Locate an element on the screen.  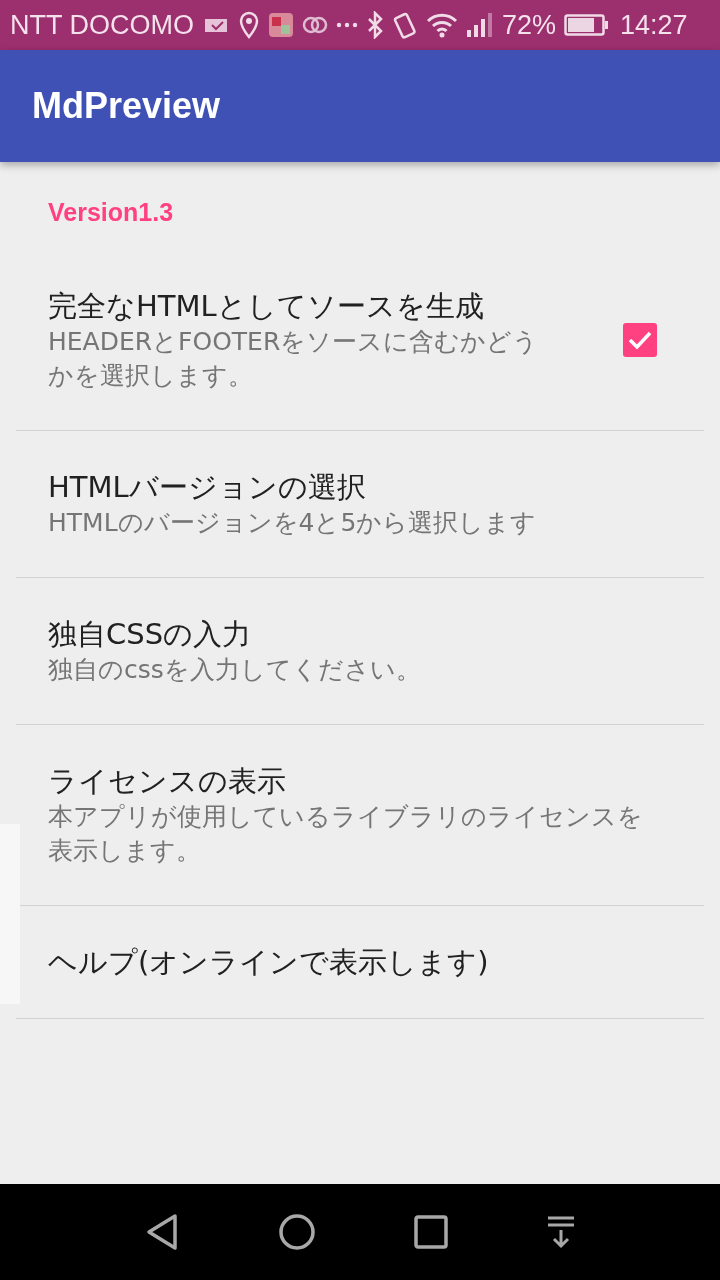
preference-summary: 本アプリが使用しているライブラリのライセンスを表示します。 is located at coordinates (346, 834).